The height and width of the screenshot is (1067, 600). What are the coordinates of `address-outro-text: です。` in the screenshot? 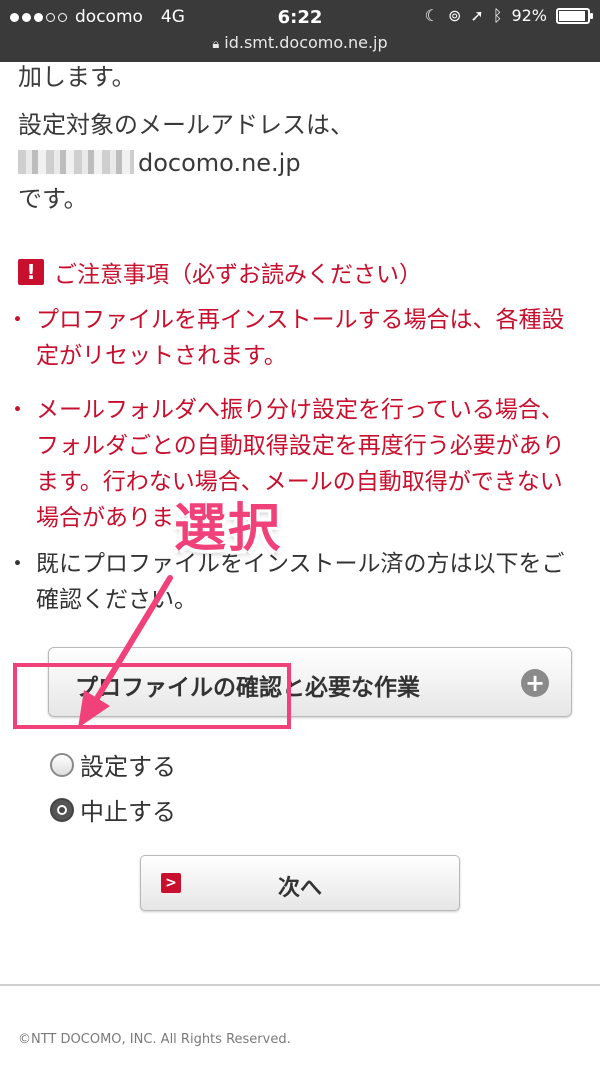 It's located at (53, 199).